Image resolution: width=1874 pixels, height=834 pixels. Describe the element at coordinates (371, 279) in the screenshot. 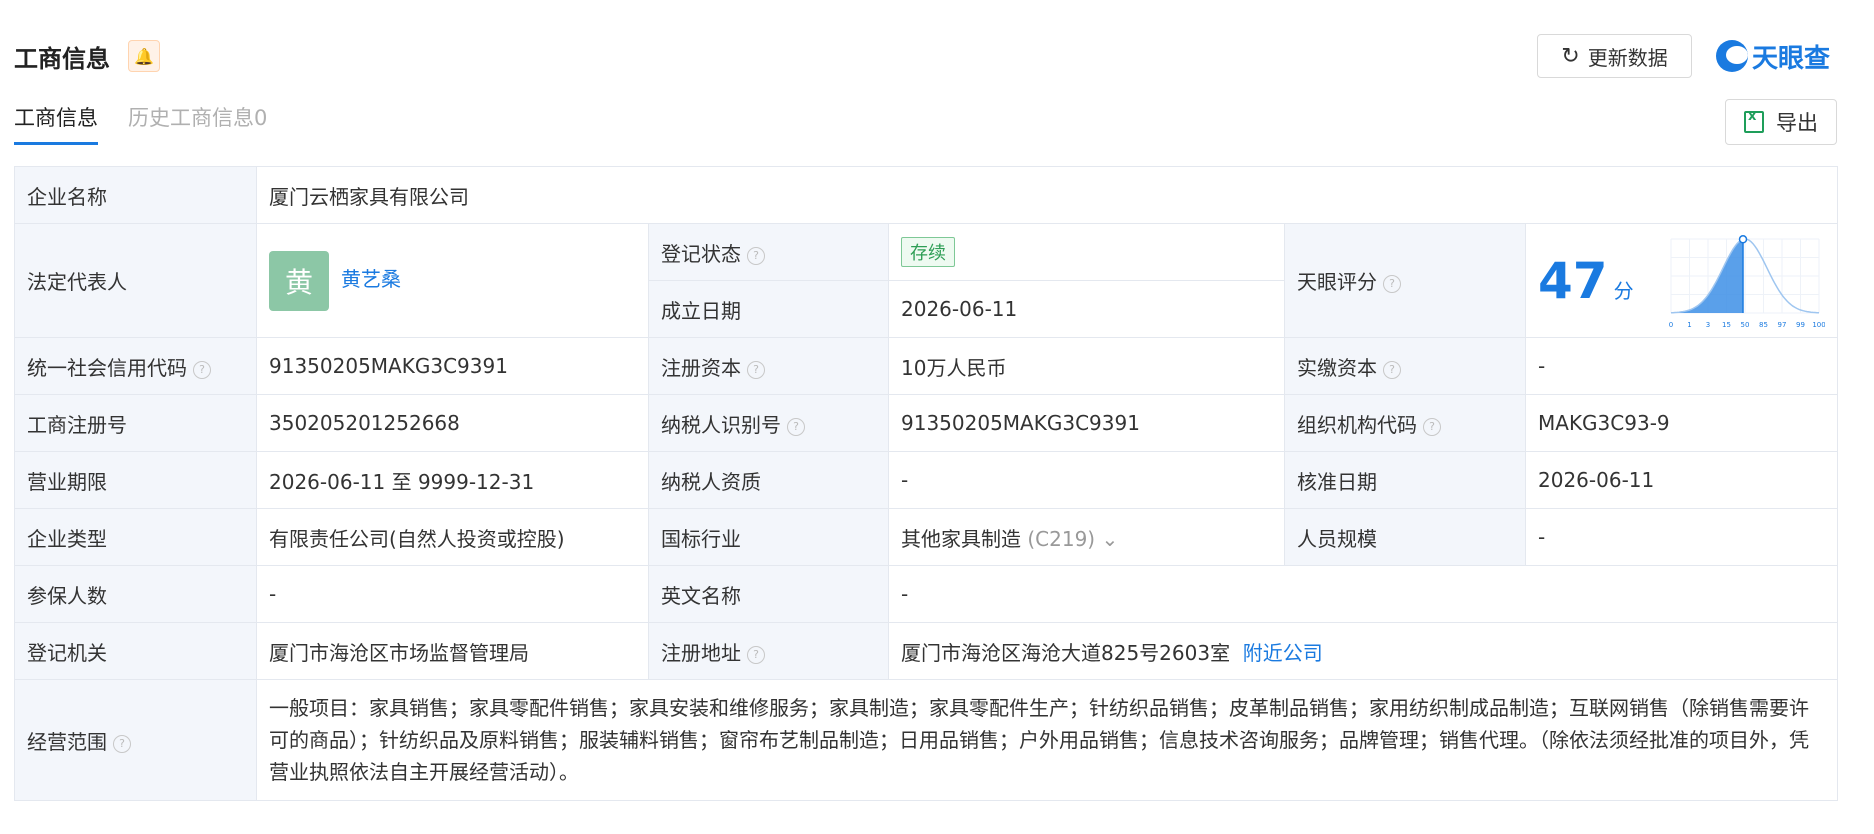

I see `legal-rep-link: 黄艺桑` at that location.